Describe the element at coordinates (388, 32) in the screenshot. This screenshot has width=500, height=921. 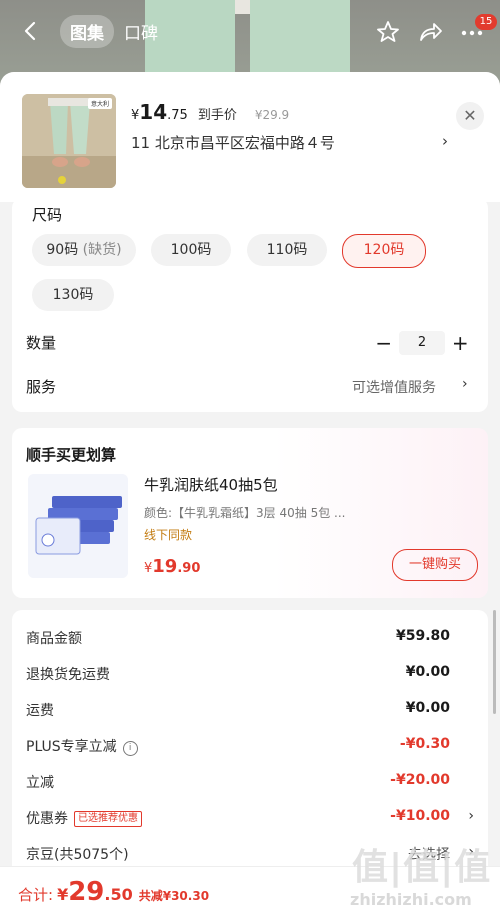
I see `star-icon` at that location.